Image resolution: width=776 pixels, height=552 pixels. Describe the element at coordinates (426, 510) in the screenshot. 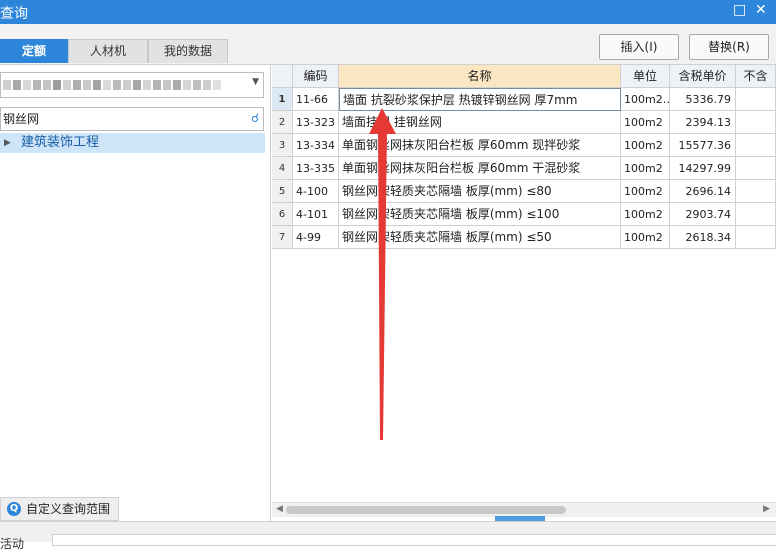

I see `scrollbar-thumb` at that location.